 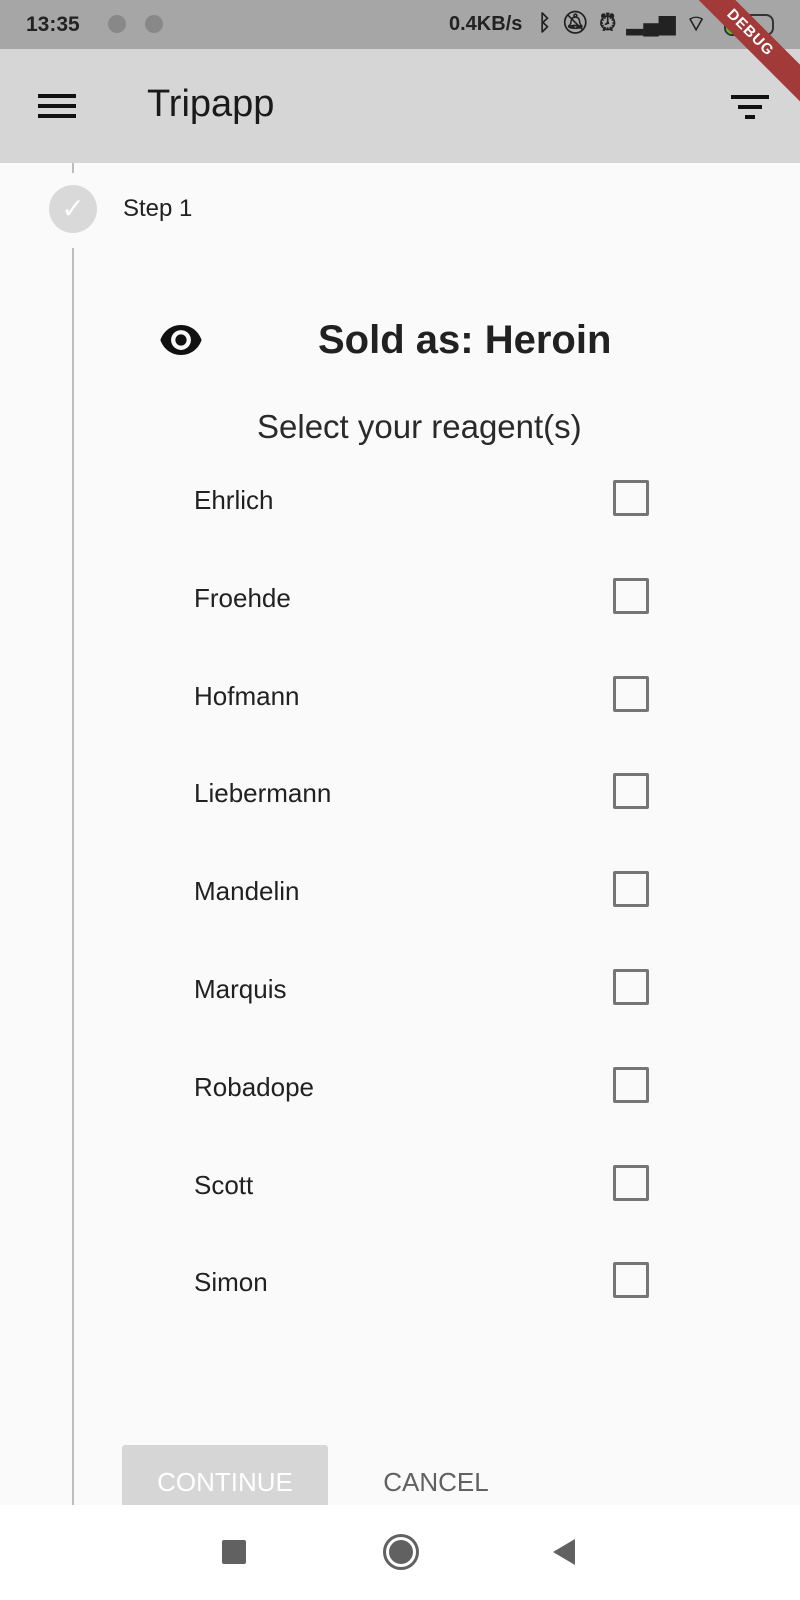 What do you see at coordinates (545, 22) in the screenshot?
I see `bluetooth-icon: ᛒ` at bounding box center [545, 22].